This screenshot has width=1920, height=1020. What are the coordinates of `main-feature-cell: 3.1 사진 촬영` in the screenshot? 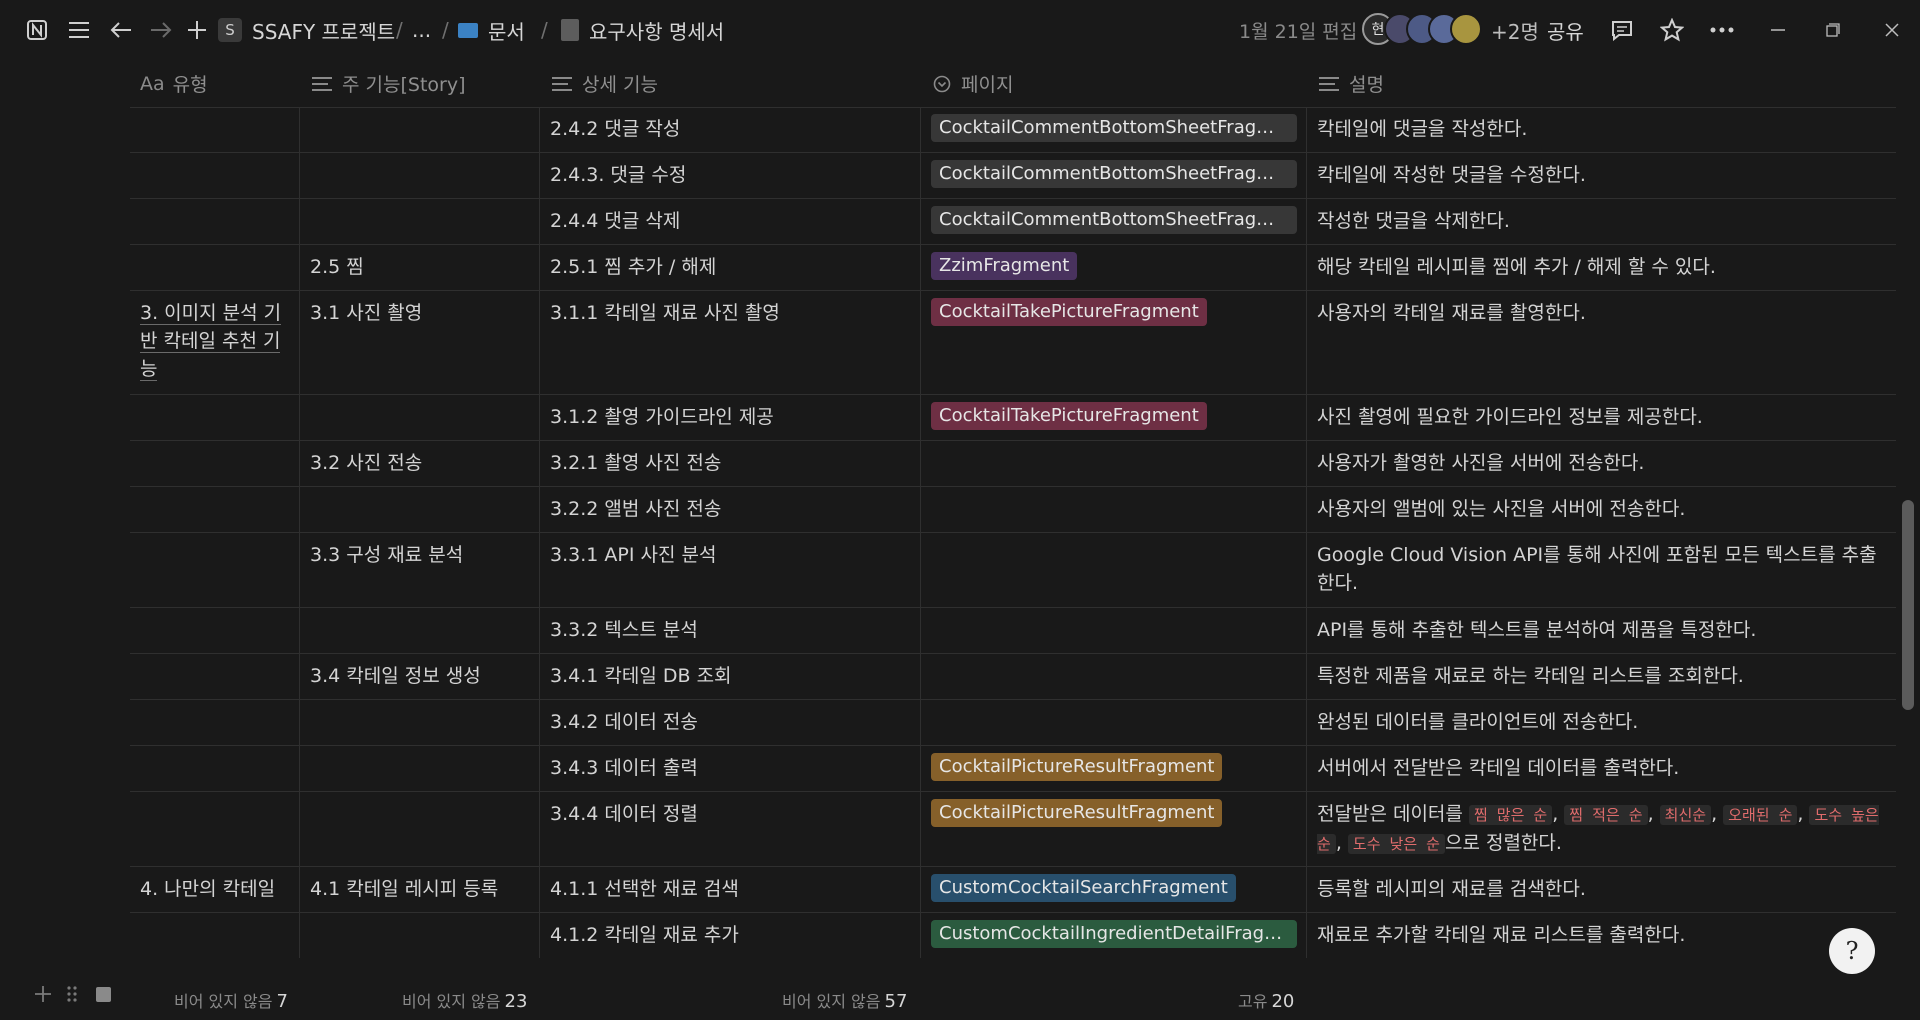 It's located at (420, 342).